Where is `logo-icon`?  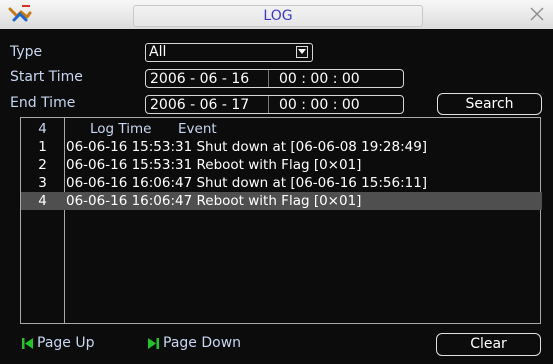
logo-icon is located at coordinates (20, 13).